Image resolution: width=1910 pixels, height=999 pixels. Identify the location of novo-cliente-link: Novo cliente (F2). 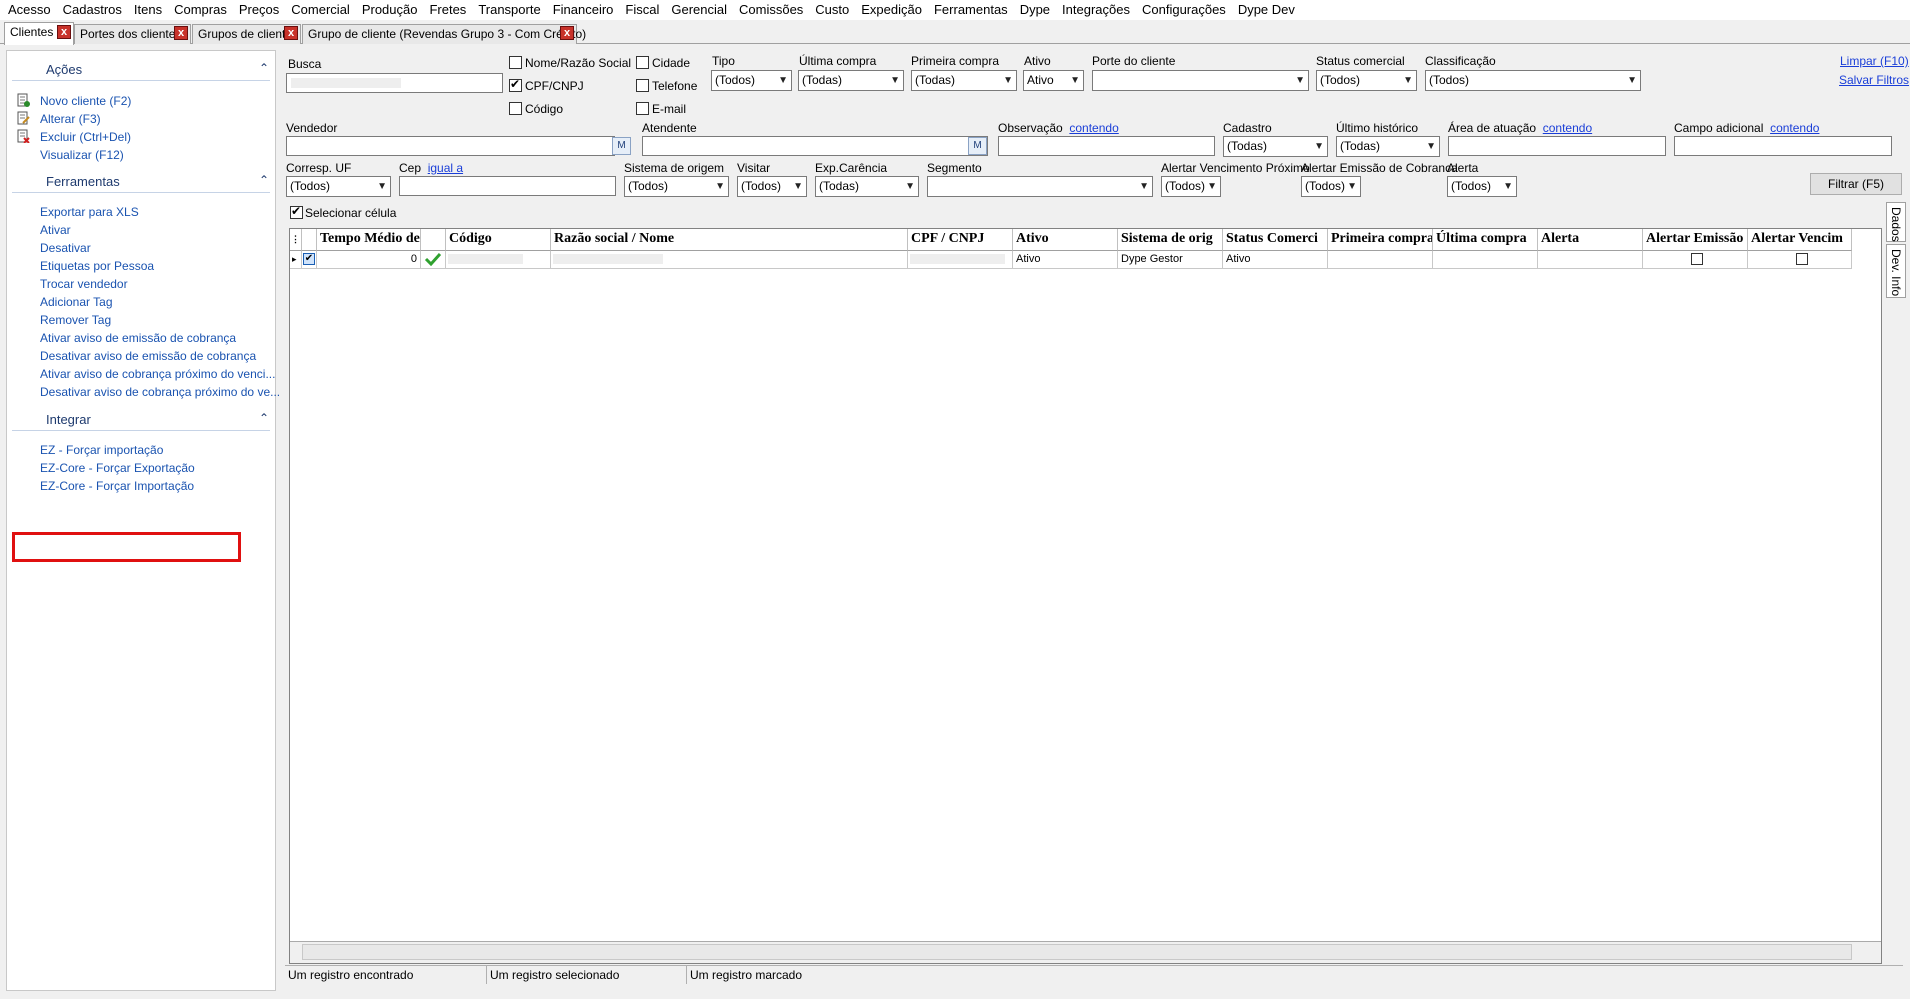
(85, 101).